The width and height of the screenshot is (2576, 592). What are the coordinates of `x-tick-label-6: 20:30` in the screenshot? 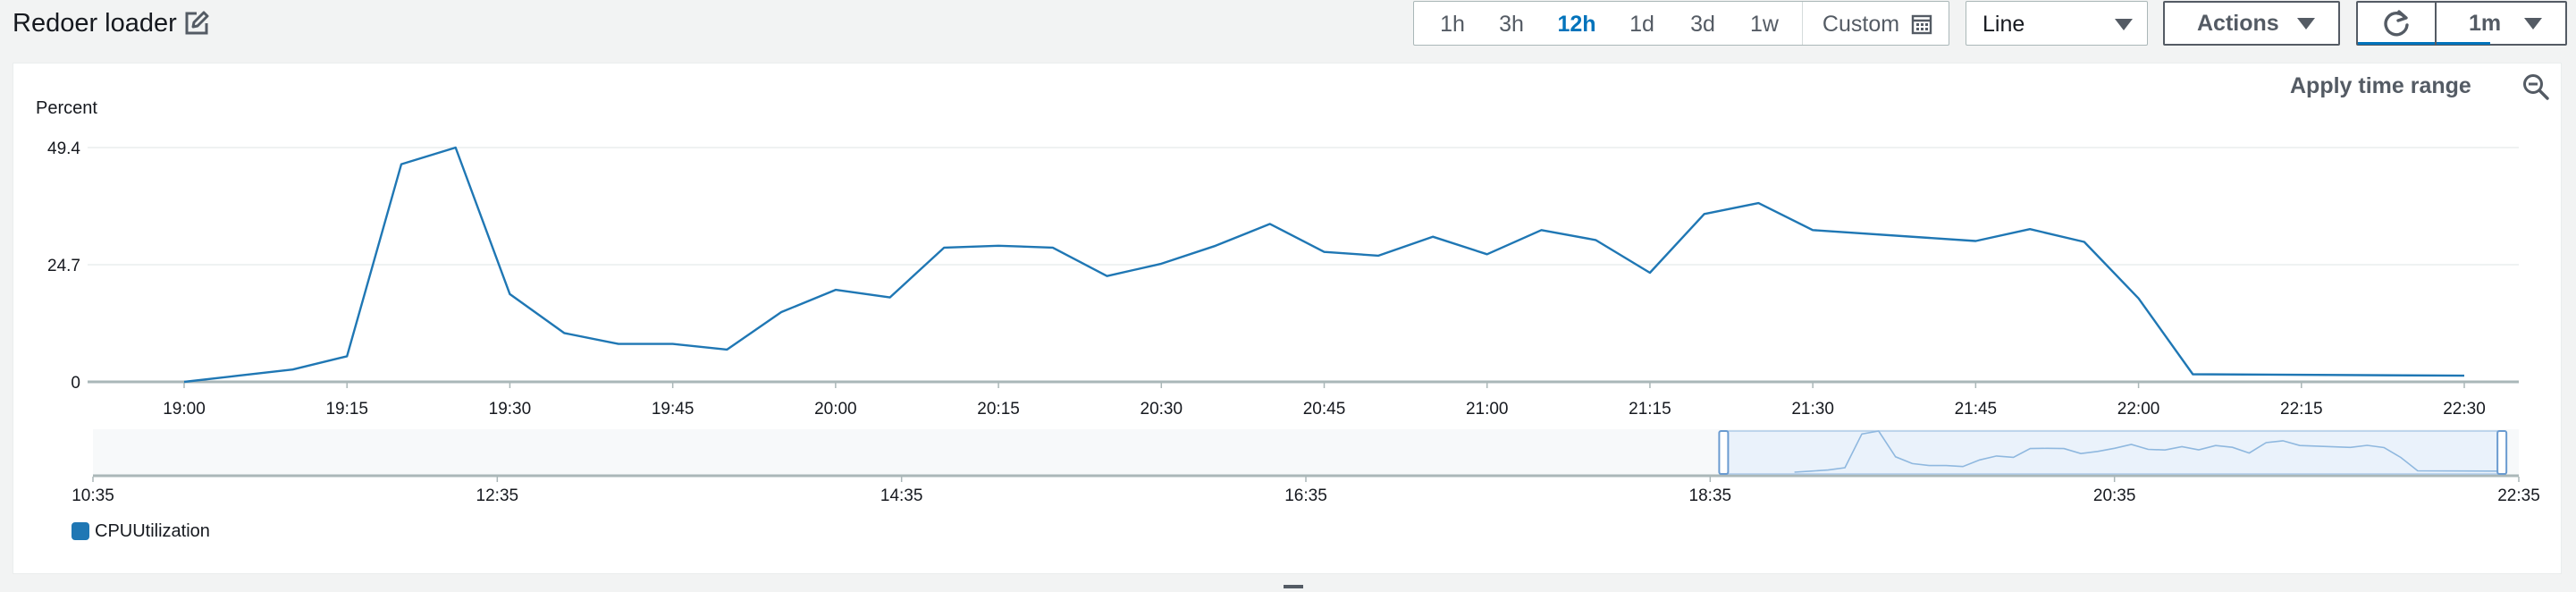 It's located at (1162, 409).